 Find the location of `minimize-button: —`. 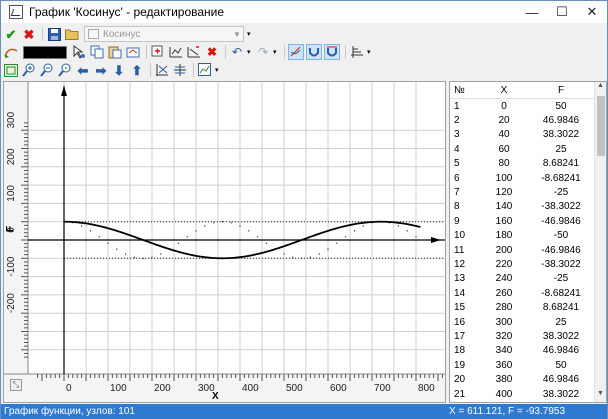

minimize-button: — is located at coordinates (532, 12).